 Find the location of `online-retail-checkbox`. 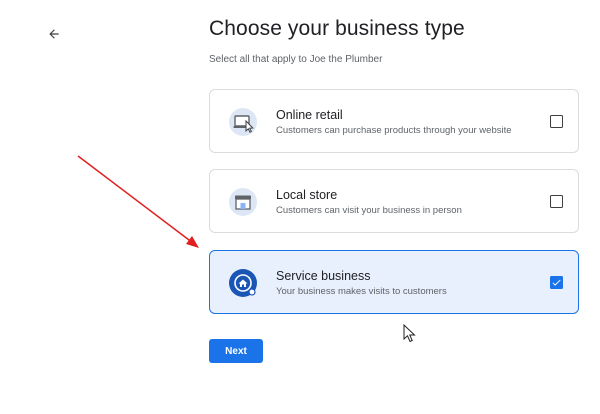

online-retail-checkbox is located at coordinates (556, 121).